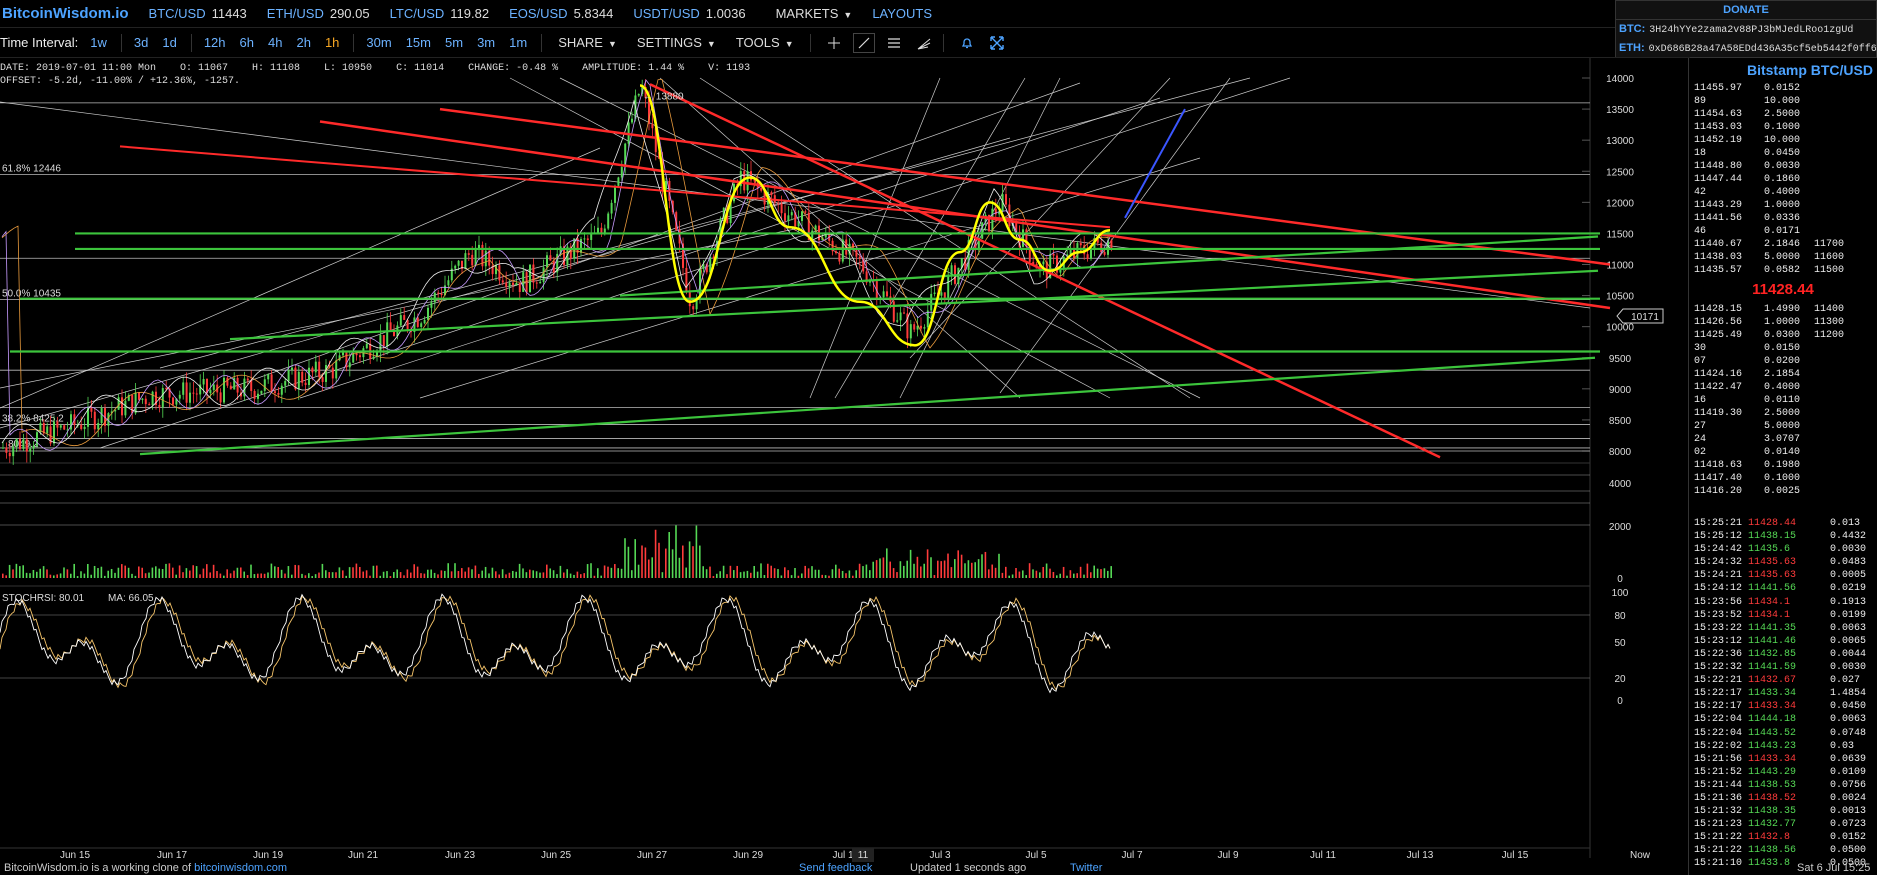 The image size is (1877, 875). Describe the element at coordinates (518, 42) in the screenshot. I see `interval-1m: 1m` at that location.